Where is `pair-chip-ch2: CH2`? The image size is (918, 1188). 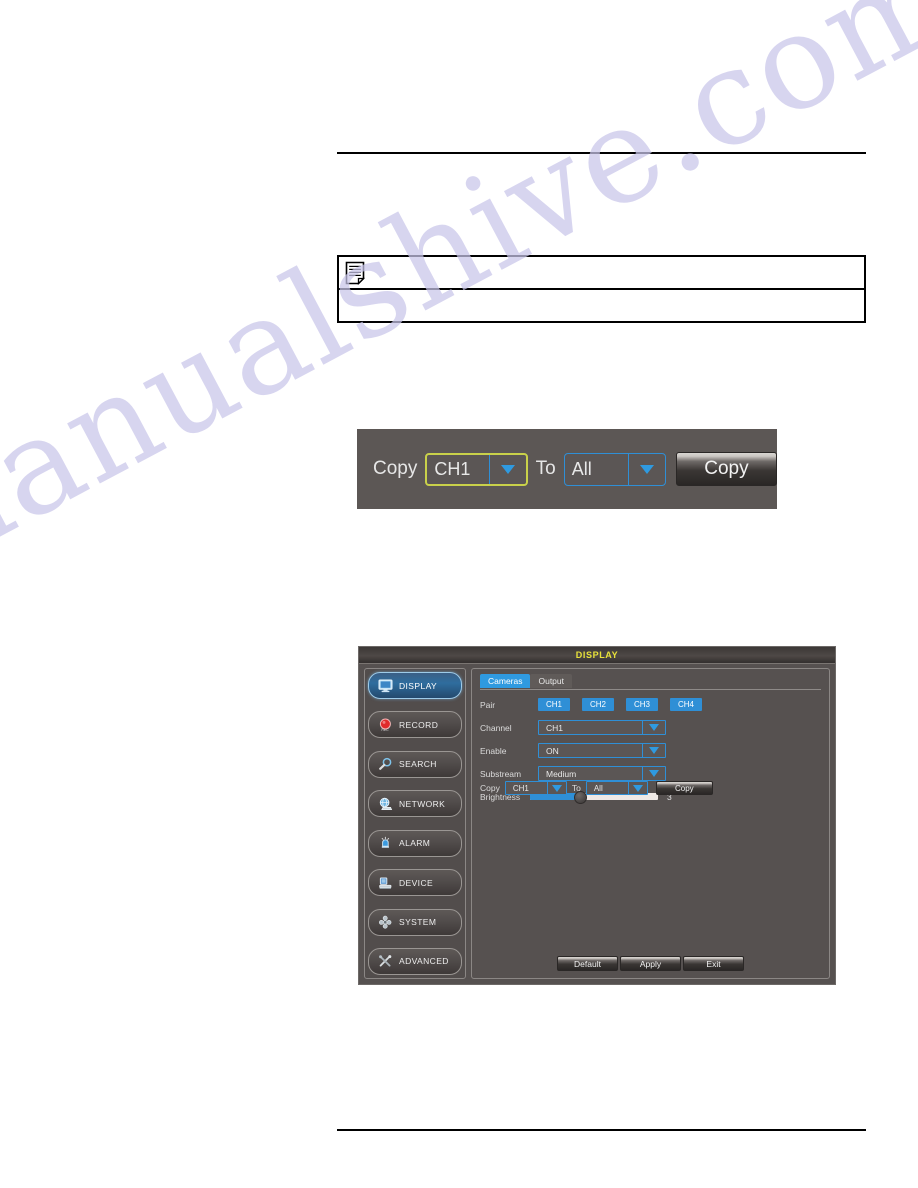 pair-chip-ch2: CH2 is located at coordinates (598, 704).